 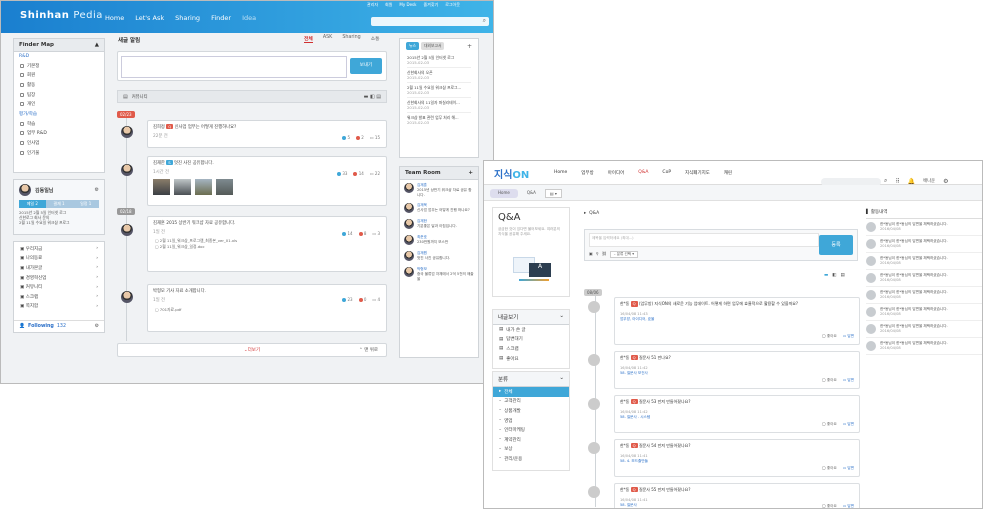 What do you see at coordinates (267, 181) in the screenshot?
I see `feed-post: 김재한 S 멋진 사진 공유합니다. 1시간 전 33 14 ▭ 22` at bounding box center [267, 181].